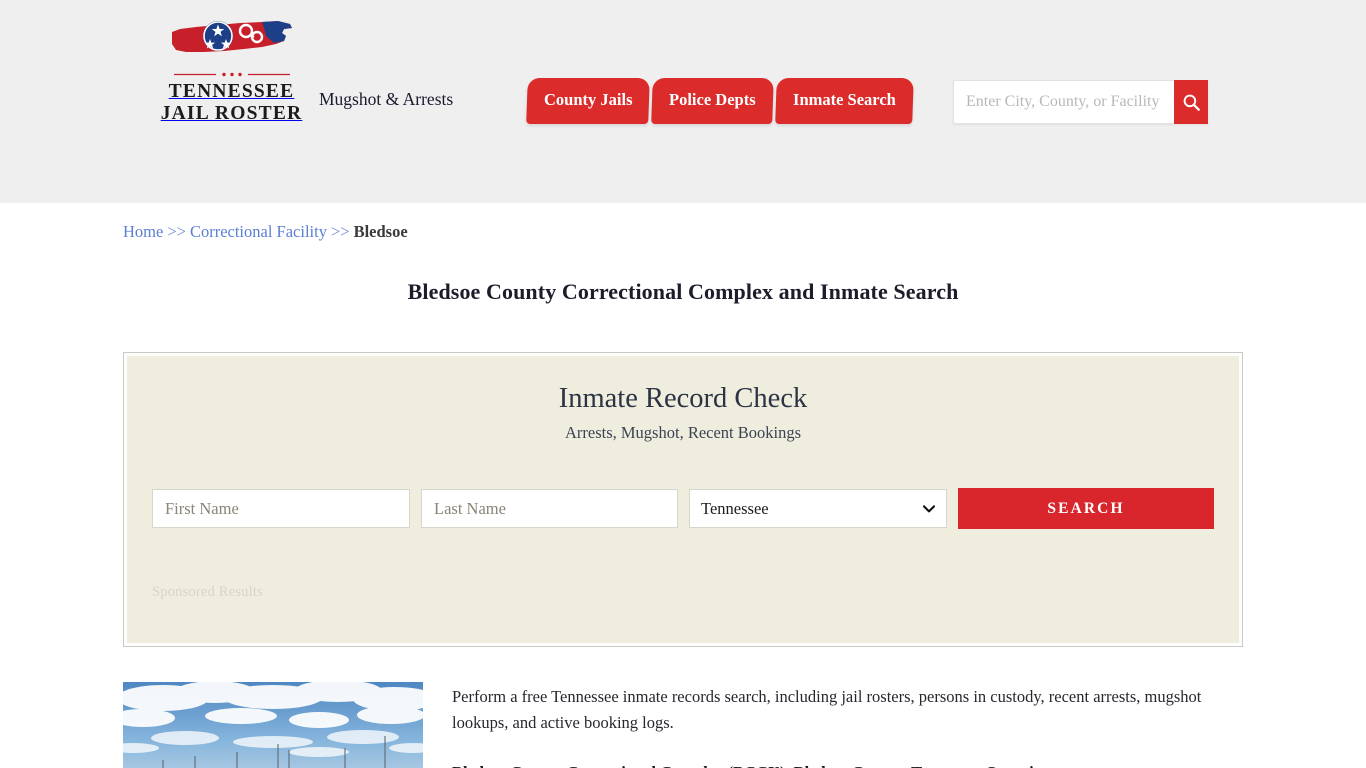 This screenshot has height=768, width=1366. Describe the element at coordinates (143, 231) in the screenshot. I see `breadcrumb-item-home: Home` at that location.